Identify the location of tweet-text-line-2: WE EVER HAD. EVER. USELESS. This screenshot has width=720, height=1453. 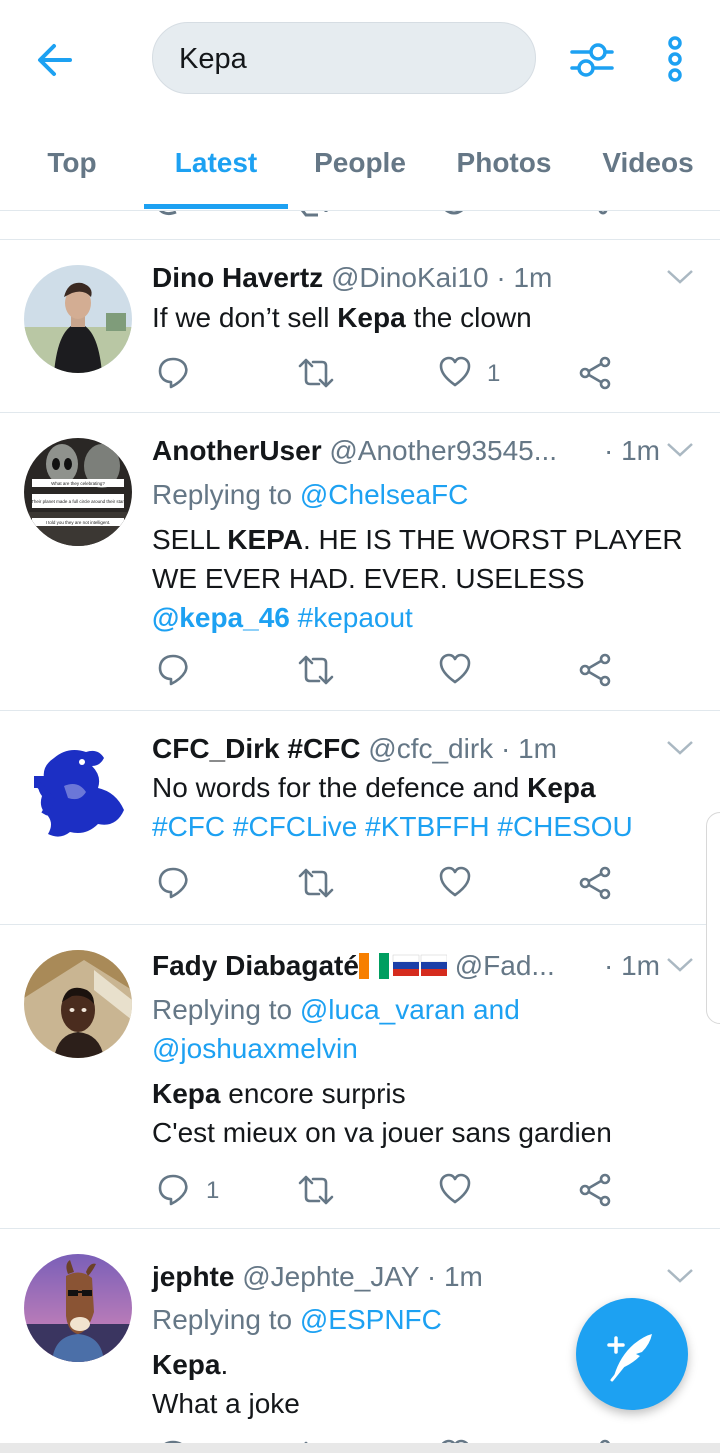
(368, 578).